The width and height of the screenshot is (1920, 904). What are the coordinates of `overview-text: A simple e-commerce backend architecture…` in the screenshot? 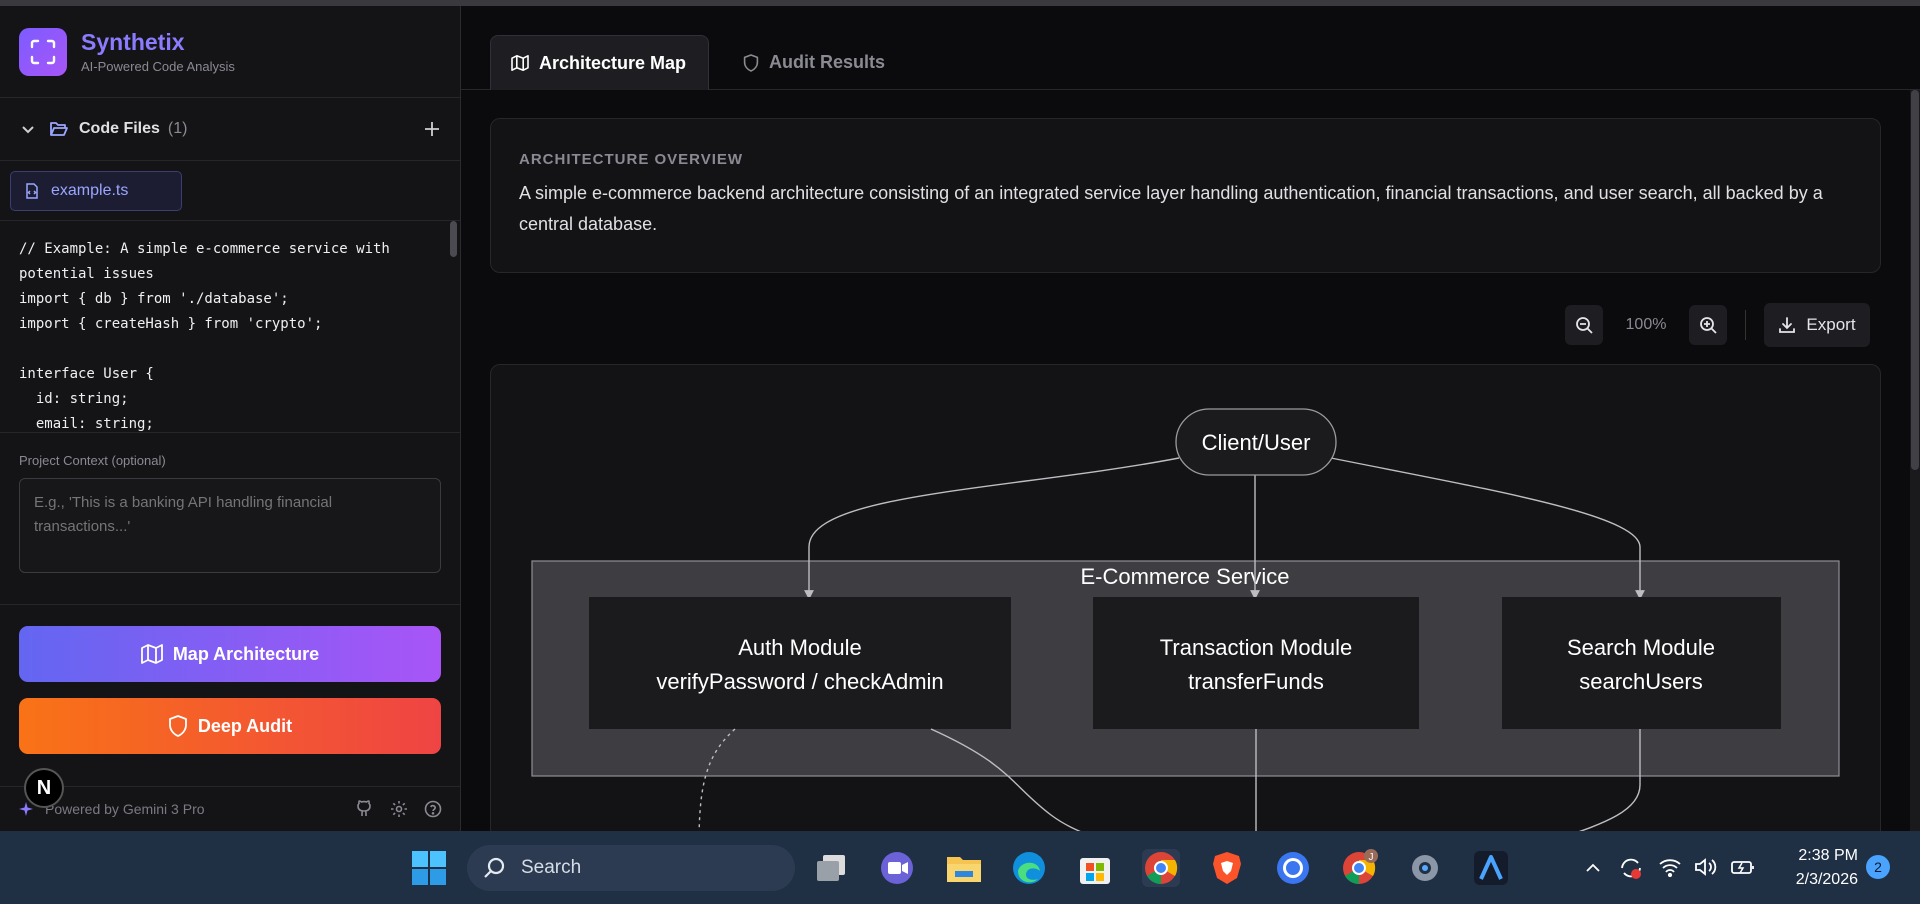 It's located at (1171, 208).